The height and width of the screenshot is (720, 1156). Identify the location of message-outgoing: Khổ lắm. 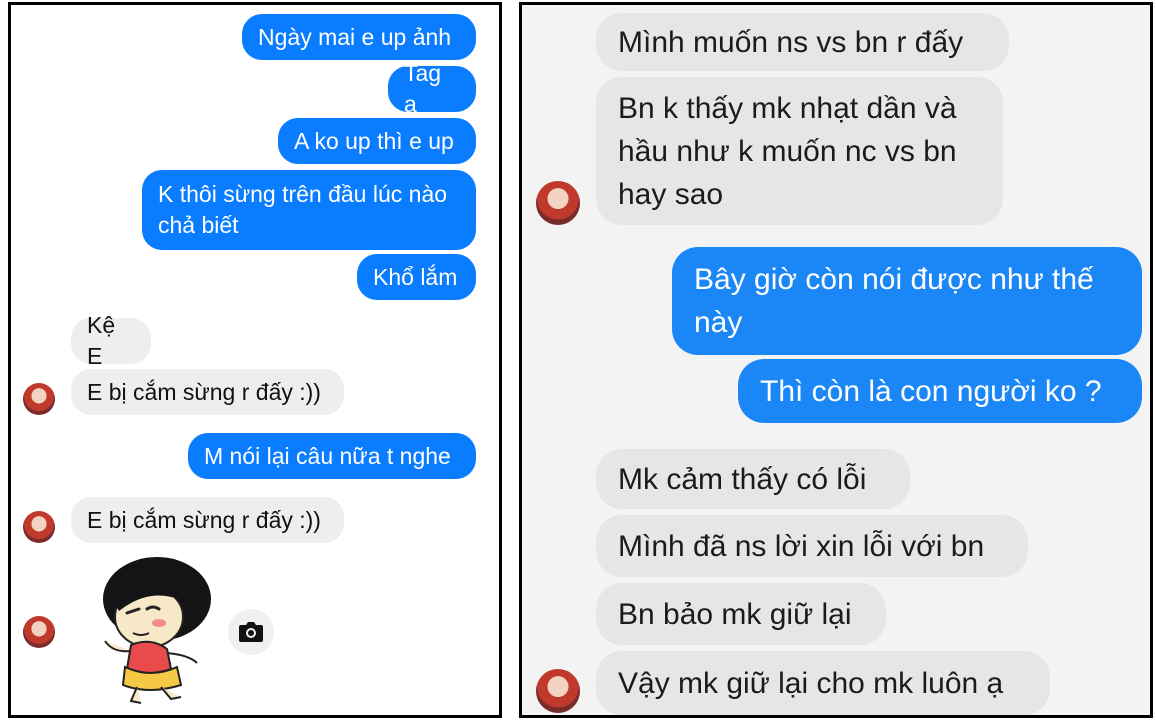
(416, 277).